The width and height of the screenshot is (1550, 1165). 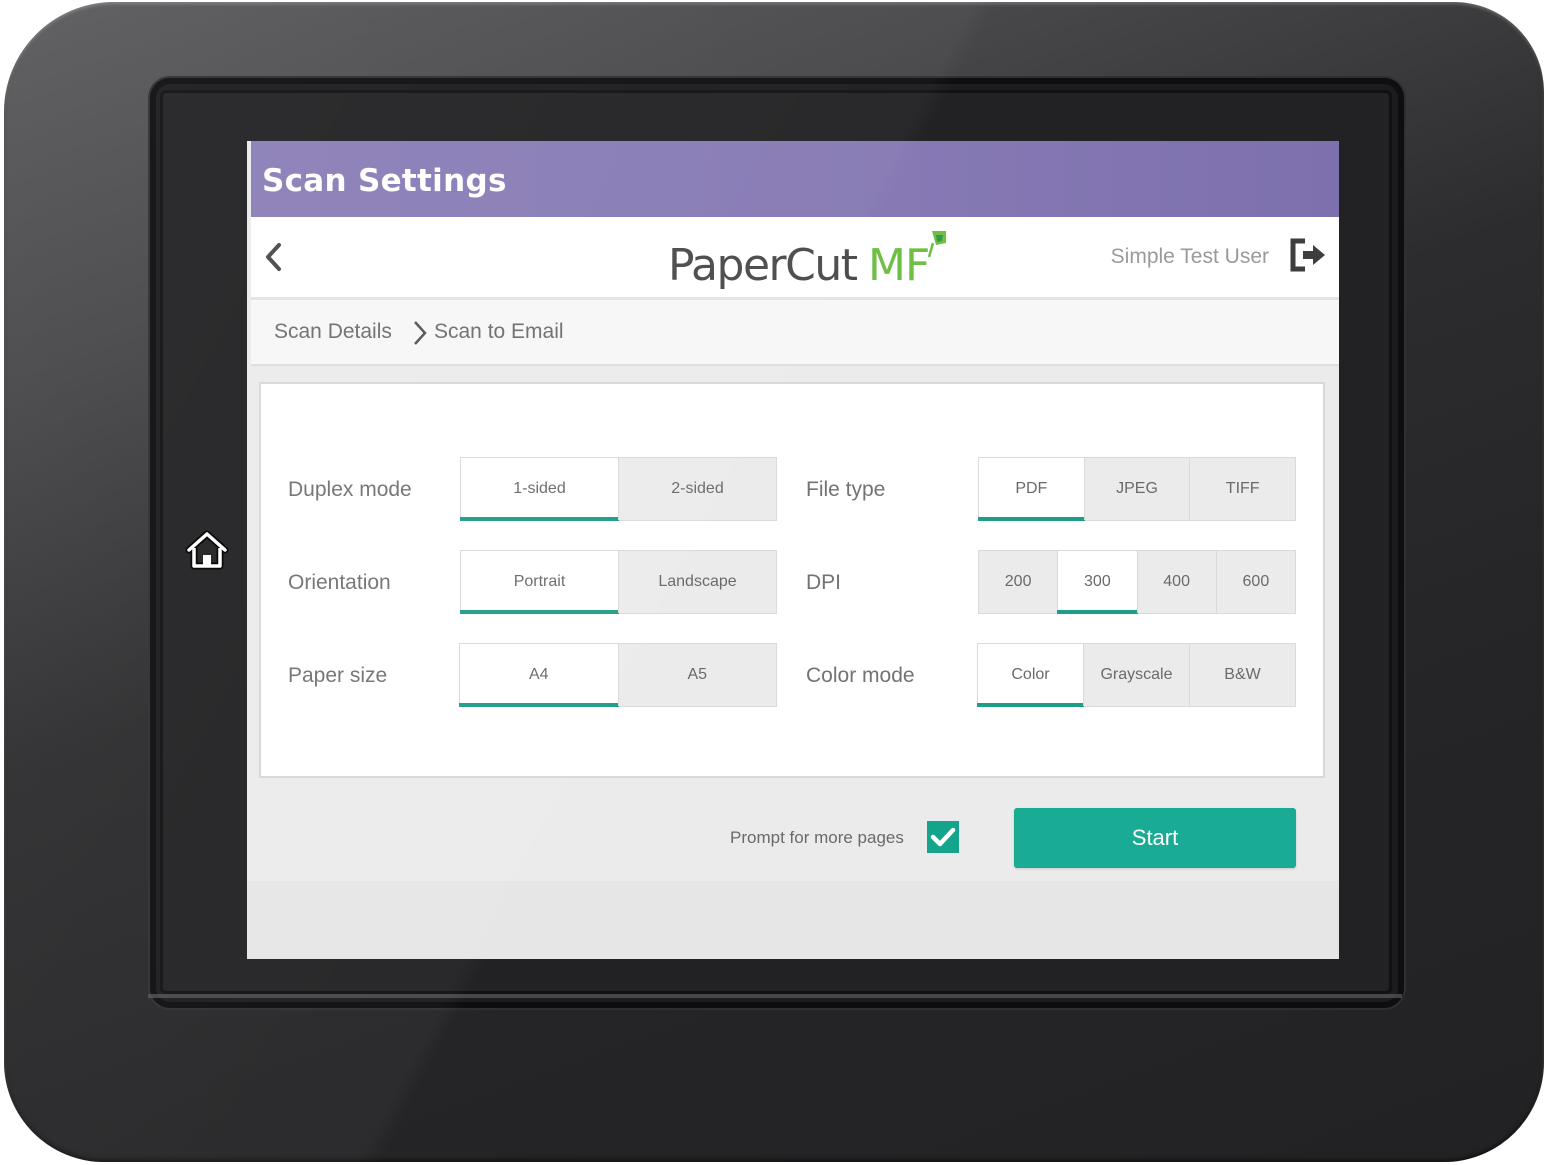 What do you see at coordinates (775, 996) in the screenshot?
I see `bezel-ridge` at bounding box center [775, 996].